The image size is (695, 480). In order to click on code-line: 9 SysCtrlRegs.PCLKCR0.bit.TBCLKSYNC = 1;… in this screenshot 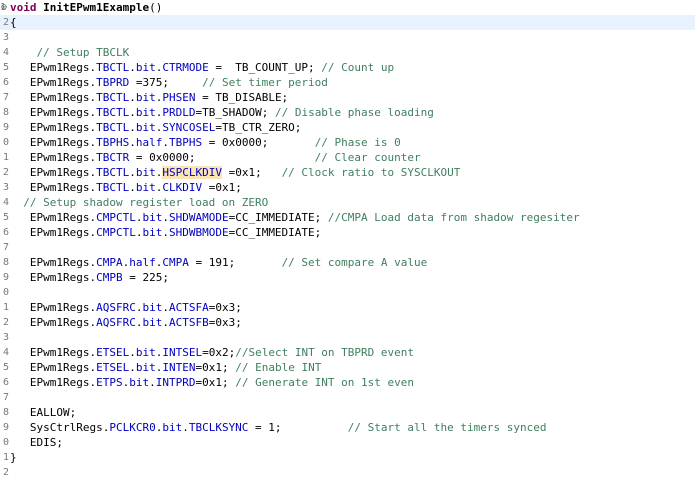, I will do `click(347, 427)`.